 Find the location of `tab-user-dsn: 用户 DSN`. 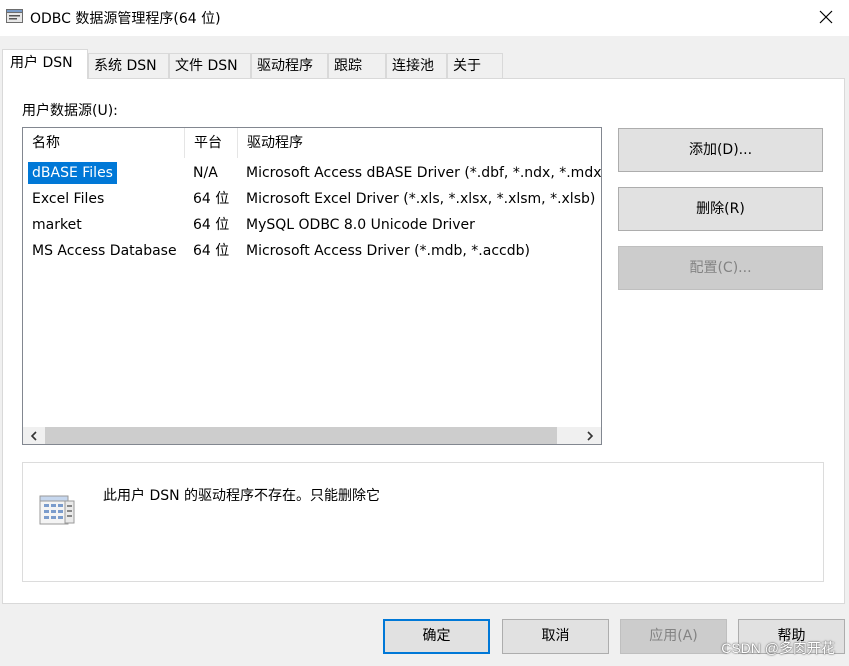

tab-user-dsn: 用户 DSN is located at coordinates (45, 64).